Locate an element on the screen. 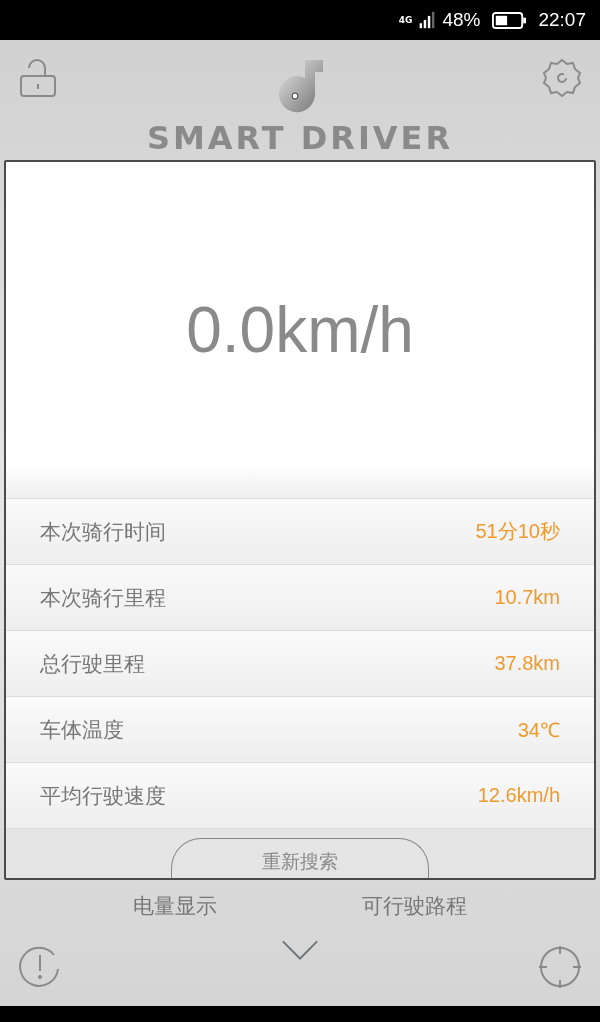  bottom-label: 电量显示 is located at coordinates (174, 906).